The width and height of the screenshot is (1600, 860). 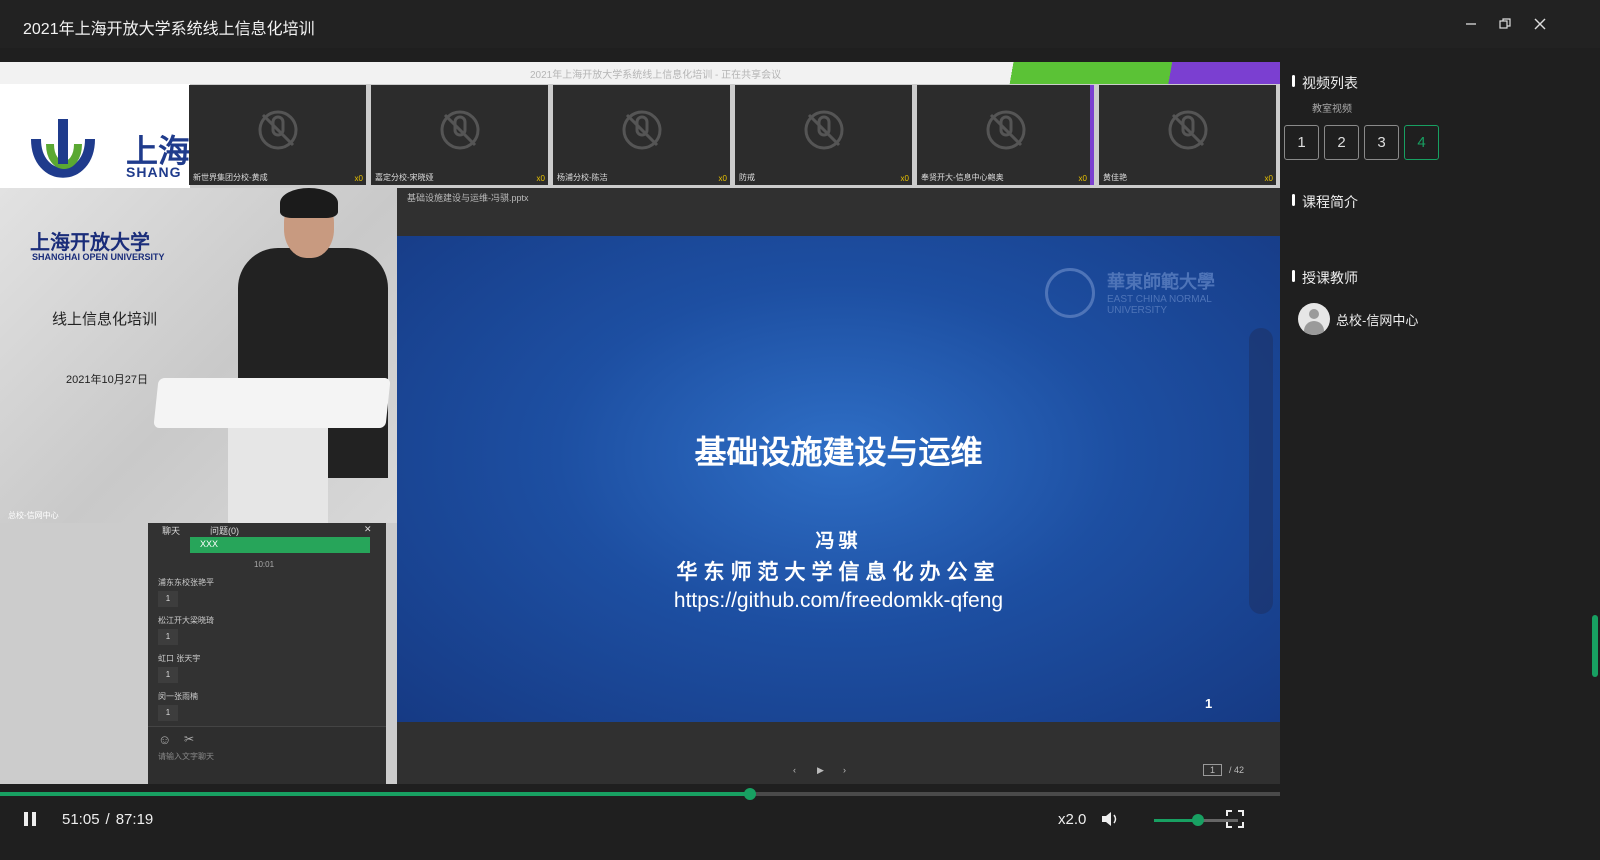 What do you see at coordinates (186, 620) in the screenshot?
I see `chat-sender: 松江开大梁晓琦` at bounding box center [186, 620].